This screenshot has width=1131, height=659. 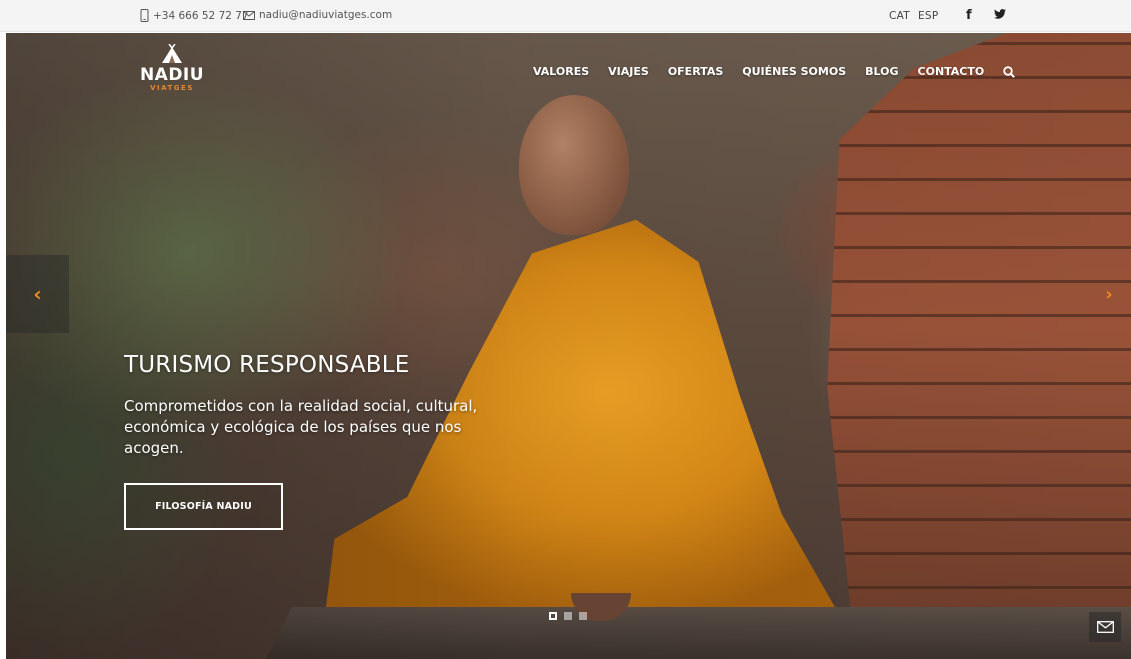 What do you see at coordinates (172, 88) in the screenshot?
I see `logo-subtitle: VIATGES` at bounding box center [172, 88].